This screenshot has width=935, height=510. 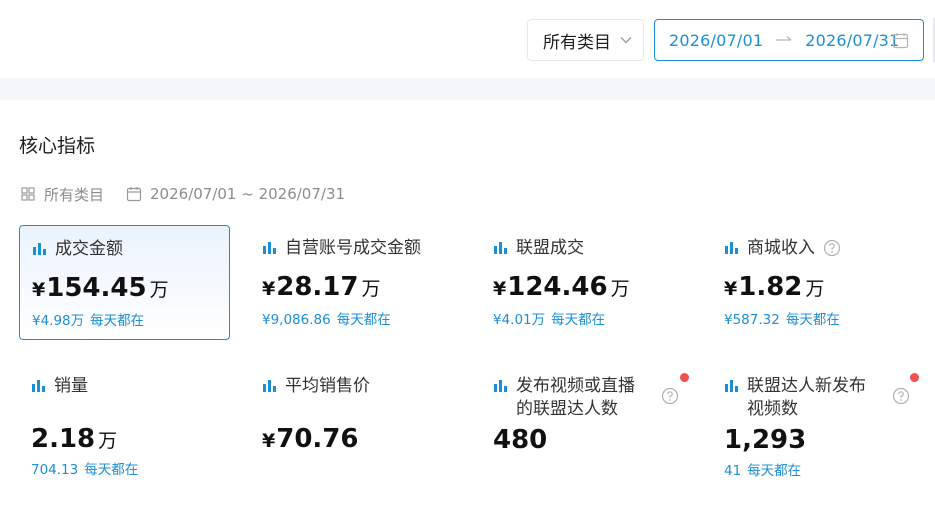 I want to click on metric-daily: ¥4.98万 每天都在, so click(x=88, y=321).